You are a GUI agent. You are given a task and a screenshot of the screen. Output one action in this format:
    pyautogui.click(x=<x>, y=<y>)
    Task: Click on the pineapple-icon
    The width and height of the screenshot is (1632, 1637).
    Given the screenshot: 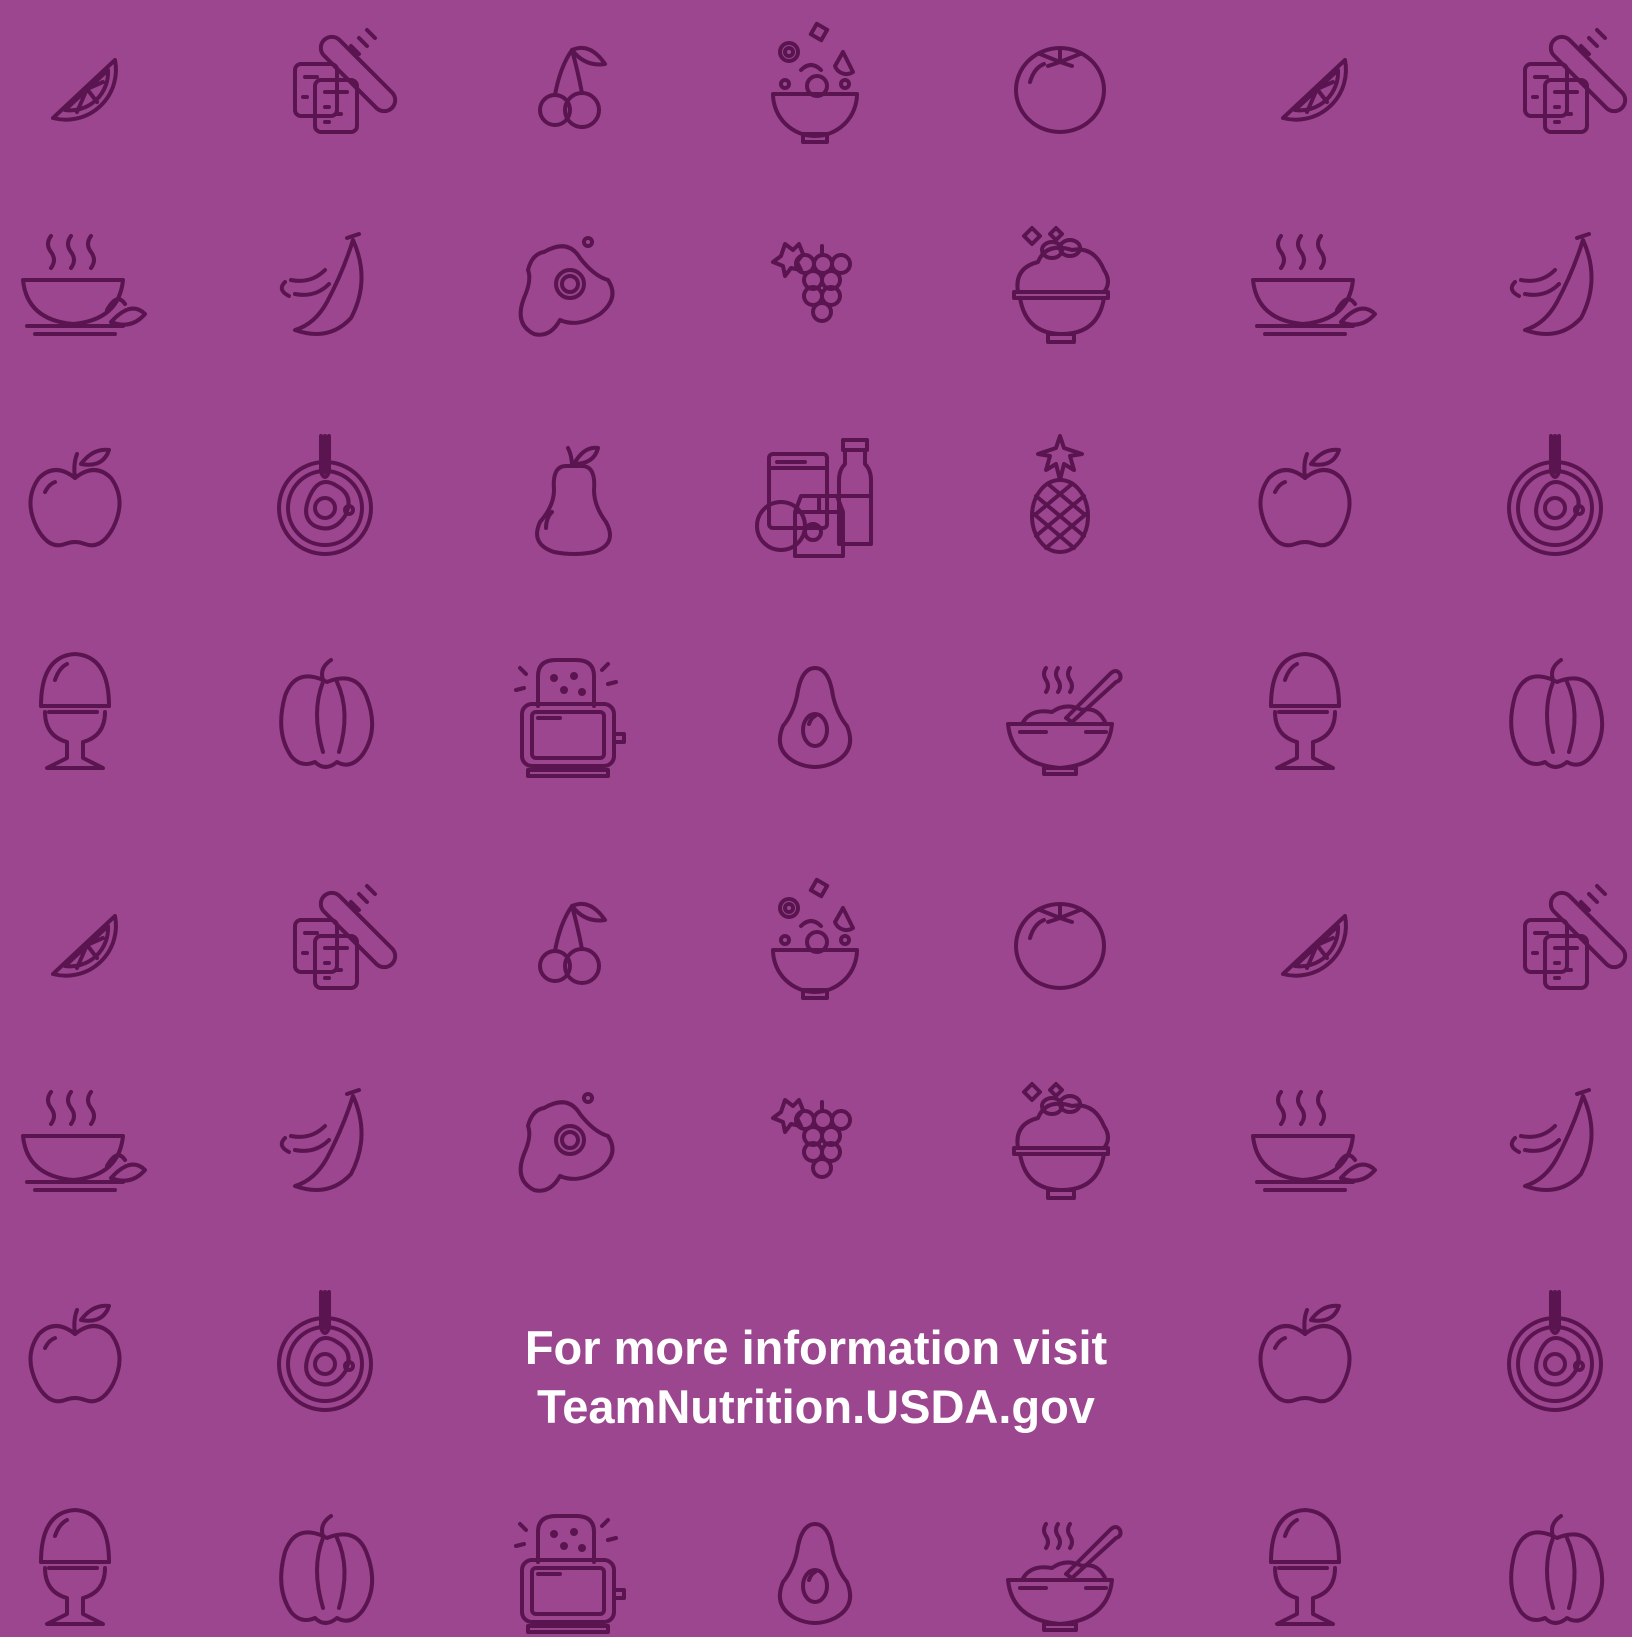 What is the action you would take?
    pyautogui.click(x=1060, y=495)
    